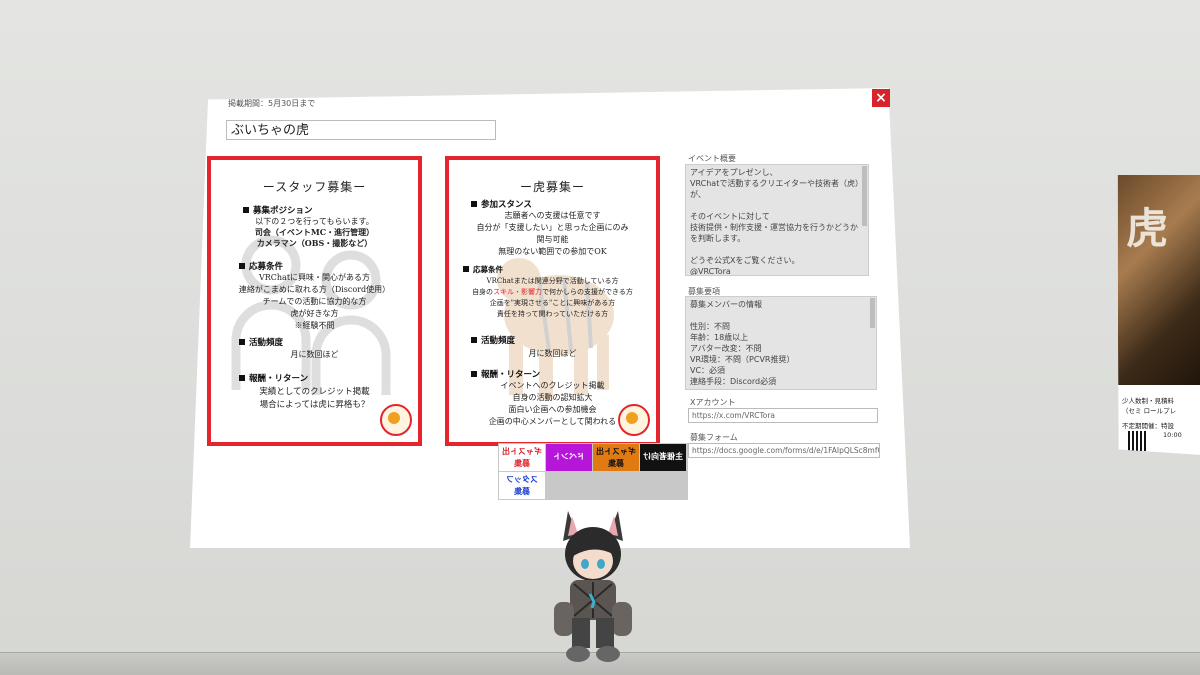 This screenshot has width=1200, height=675. What do you see at coordinates (361, 130) in the screenshot?
I see `board-title-field: ぶいちゃの虎` at bounding box center [361, 130].